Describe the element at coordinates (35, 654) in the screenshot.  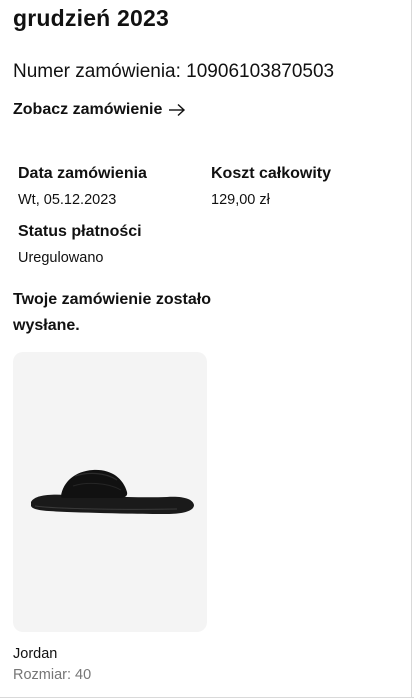
I see `product-brand: Jordan` at that location.